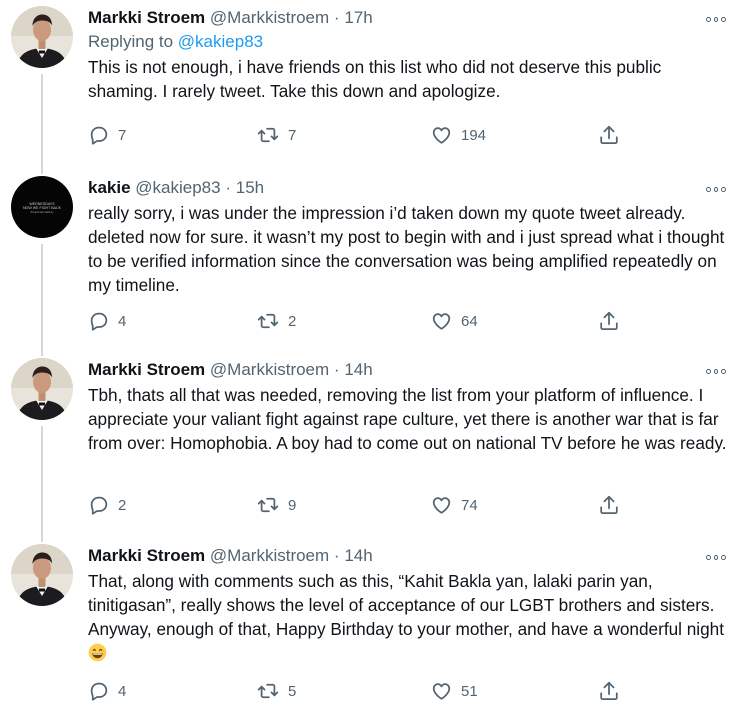 The width and height of the screenshot is (750, 704). Describe the element at coordinates (454, 691) in the screenshot. I see `like-button: 51` at that location.